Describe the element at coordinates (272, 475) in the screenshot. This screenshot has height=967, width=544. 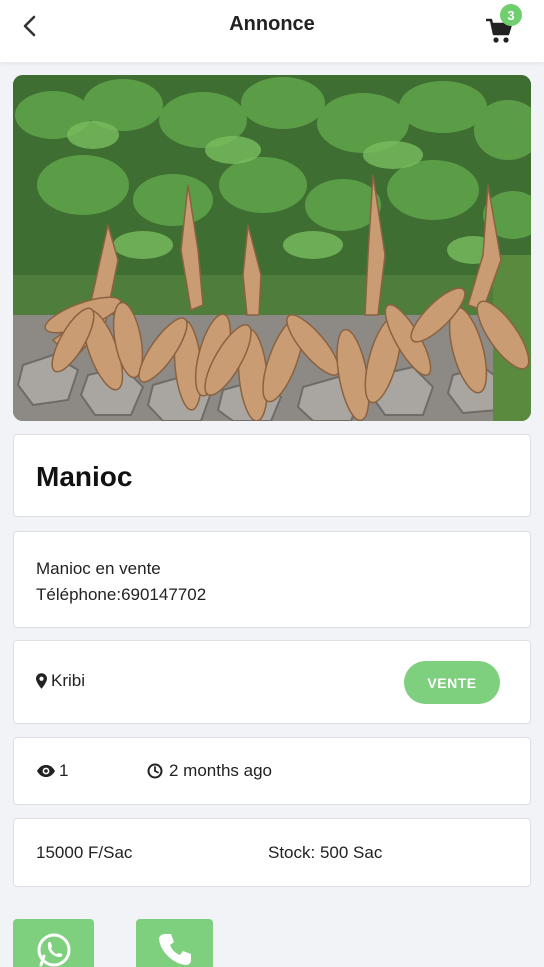
I see `title-card: Manioc` at that location.